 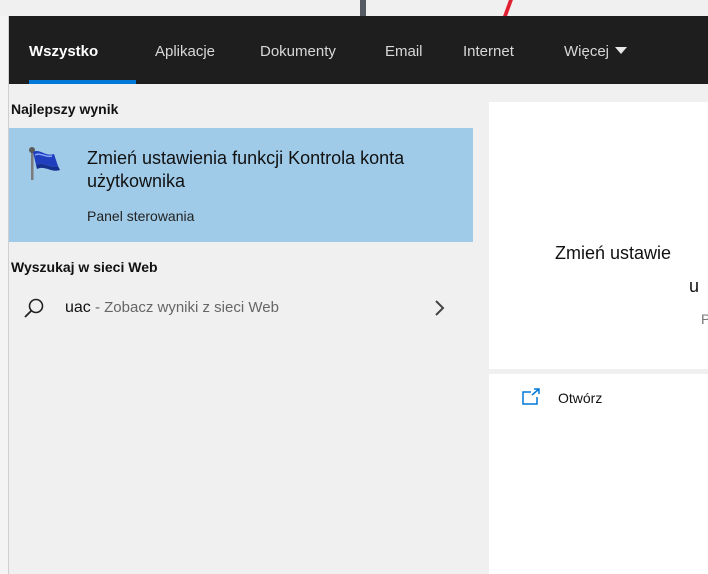 I want to click on web-search-text: uac - Zobacz wyniki z sieci Web, so click(x=172, y=308).